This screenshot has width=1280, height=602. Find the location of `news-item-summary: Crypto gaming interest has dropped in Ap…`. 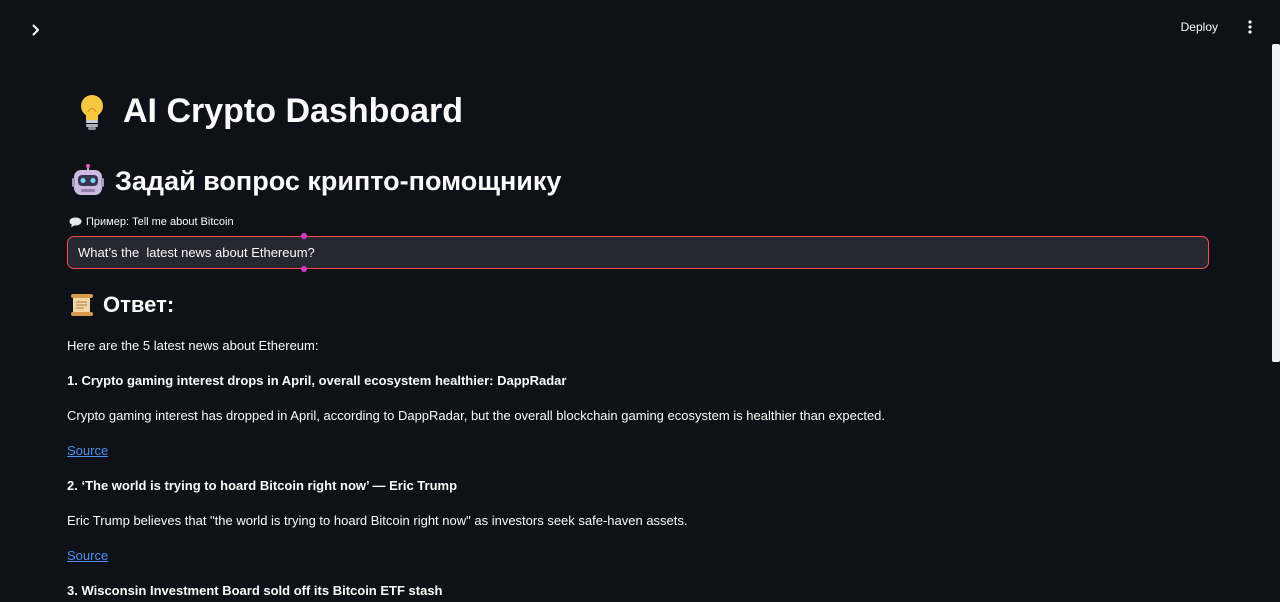

news-item-summary: Crypto gaming interest has dropped in Ap… is located at coordinates (476, 415).